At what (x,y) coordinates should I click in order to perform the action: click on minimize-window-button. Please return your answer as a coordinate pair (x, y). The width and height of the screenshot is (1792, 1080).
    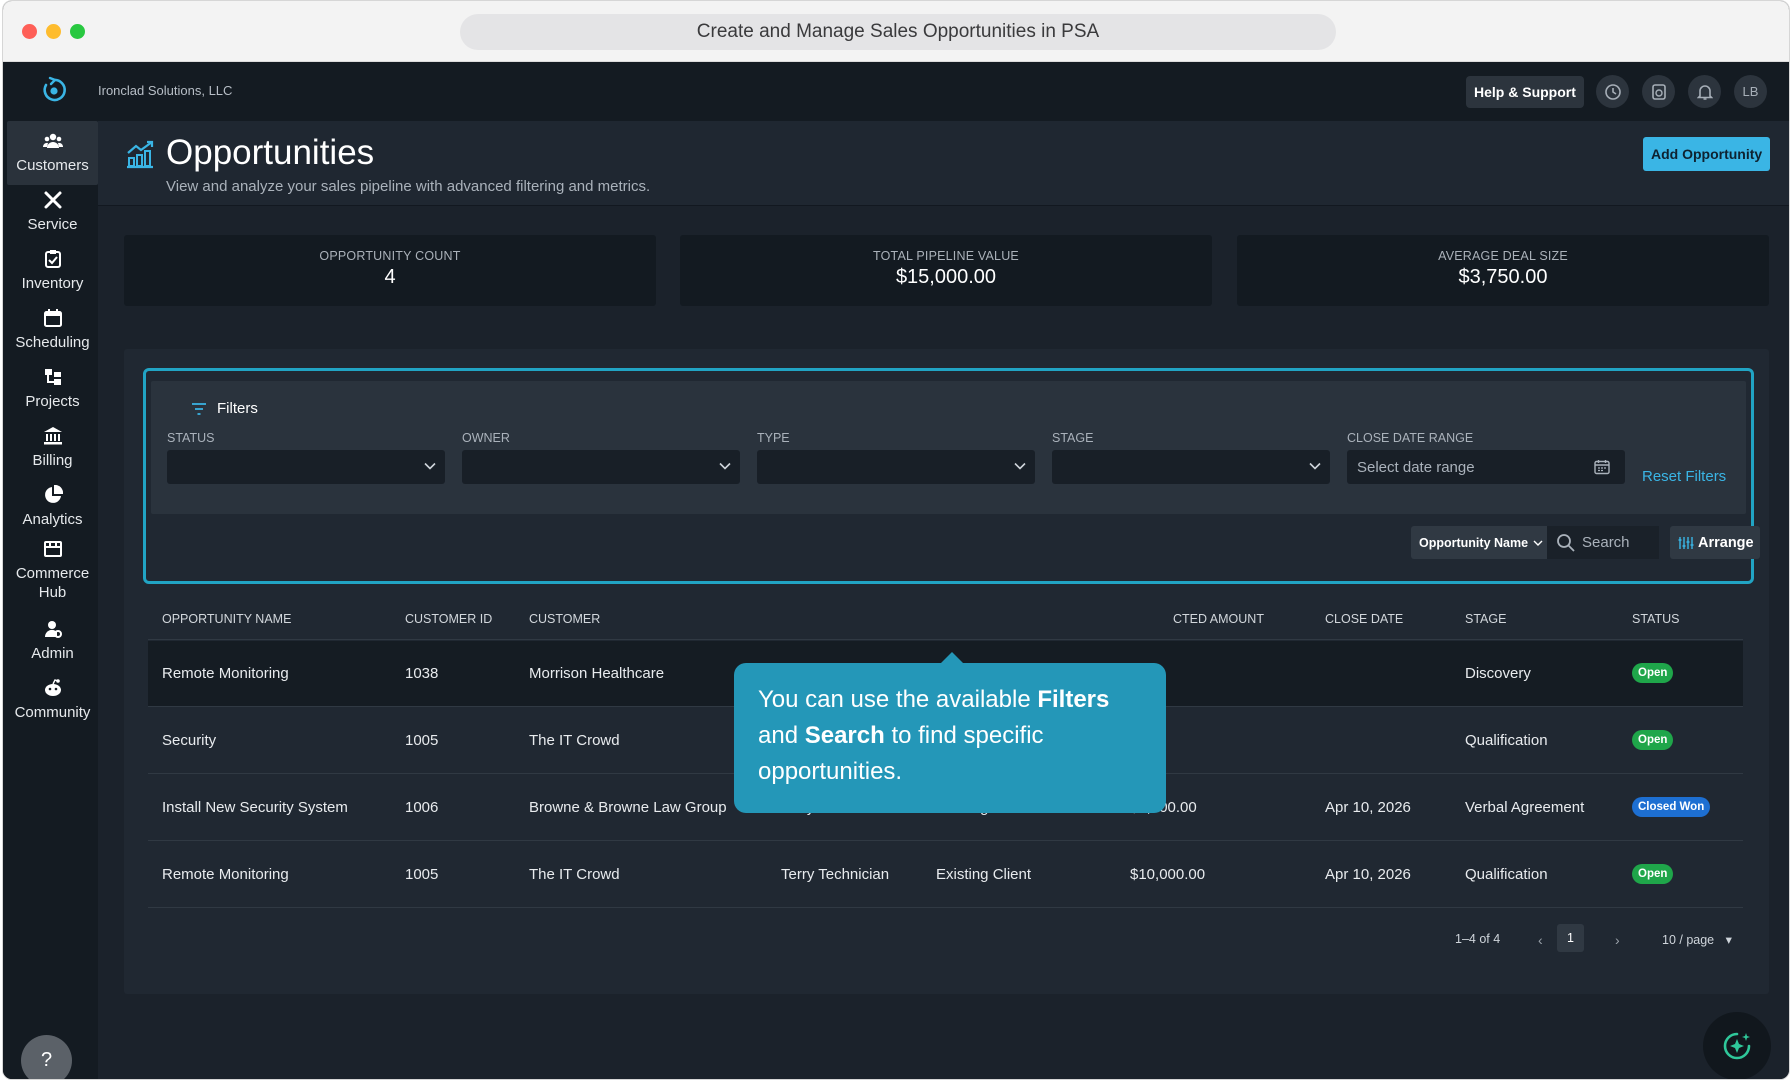
    Looking at the image, I should click on (53, 31).